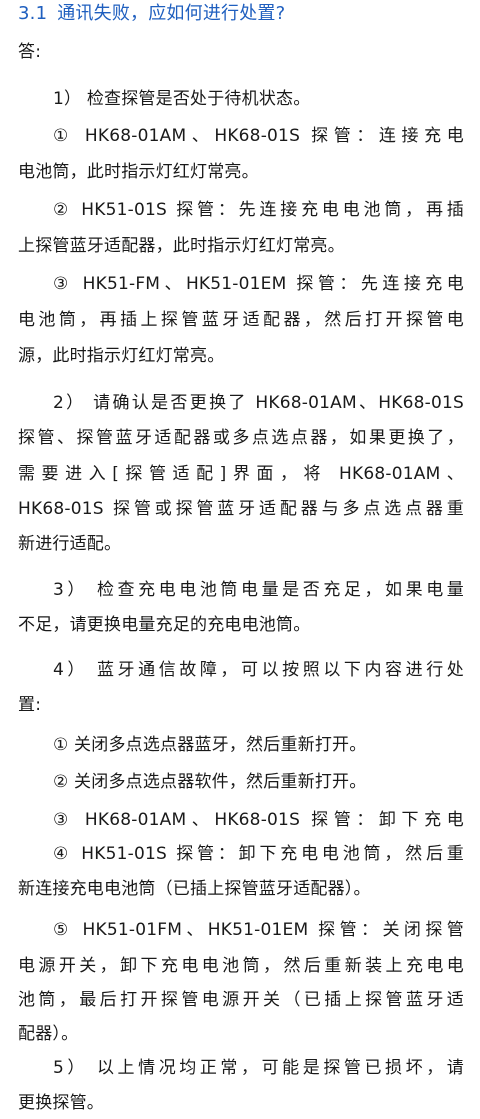 This screenshot has height=1119, width=480. I want to click on section-heading: 3.1 通讯失败，应如何进行处置?, so click(241, 14).